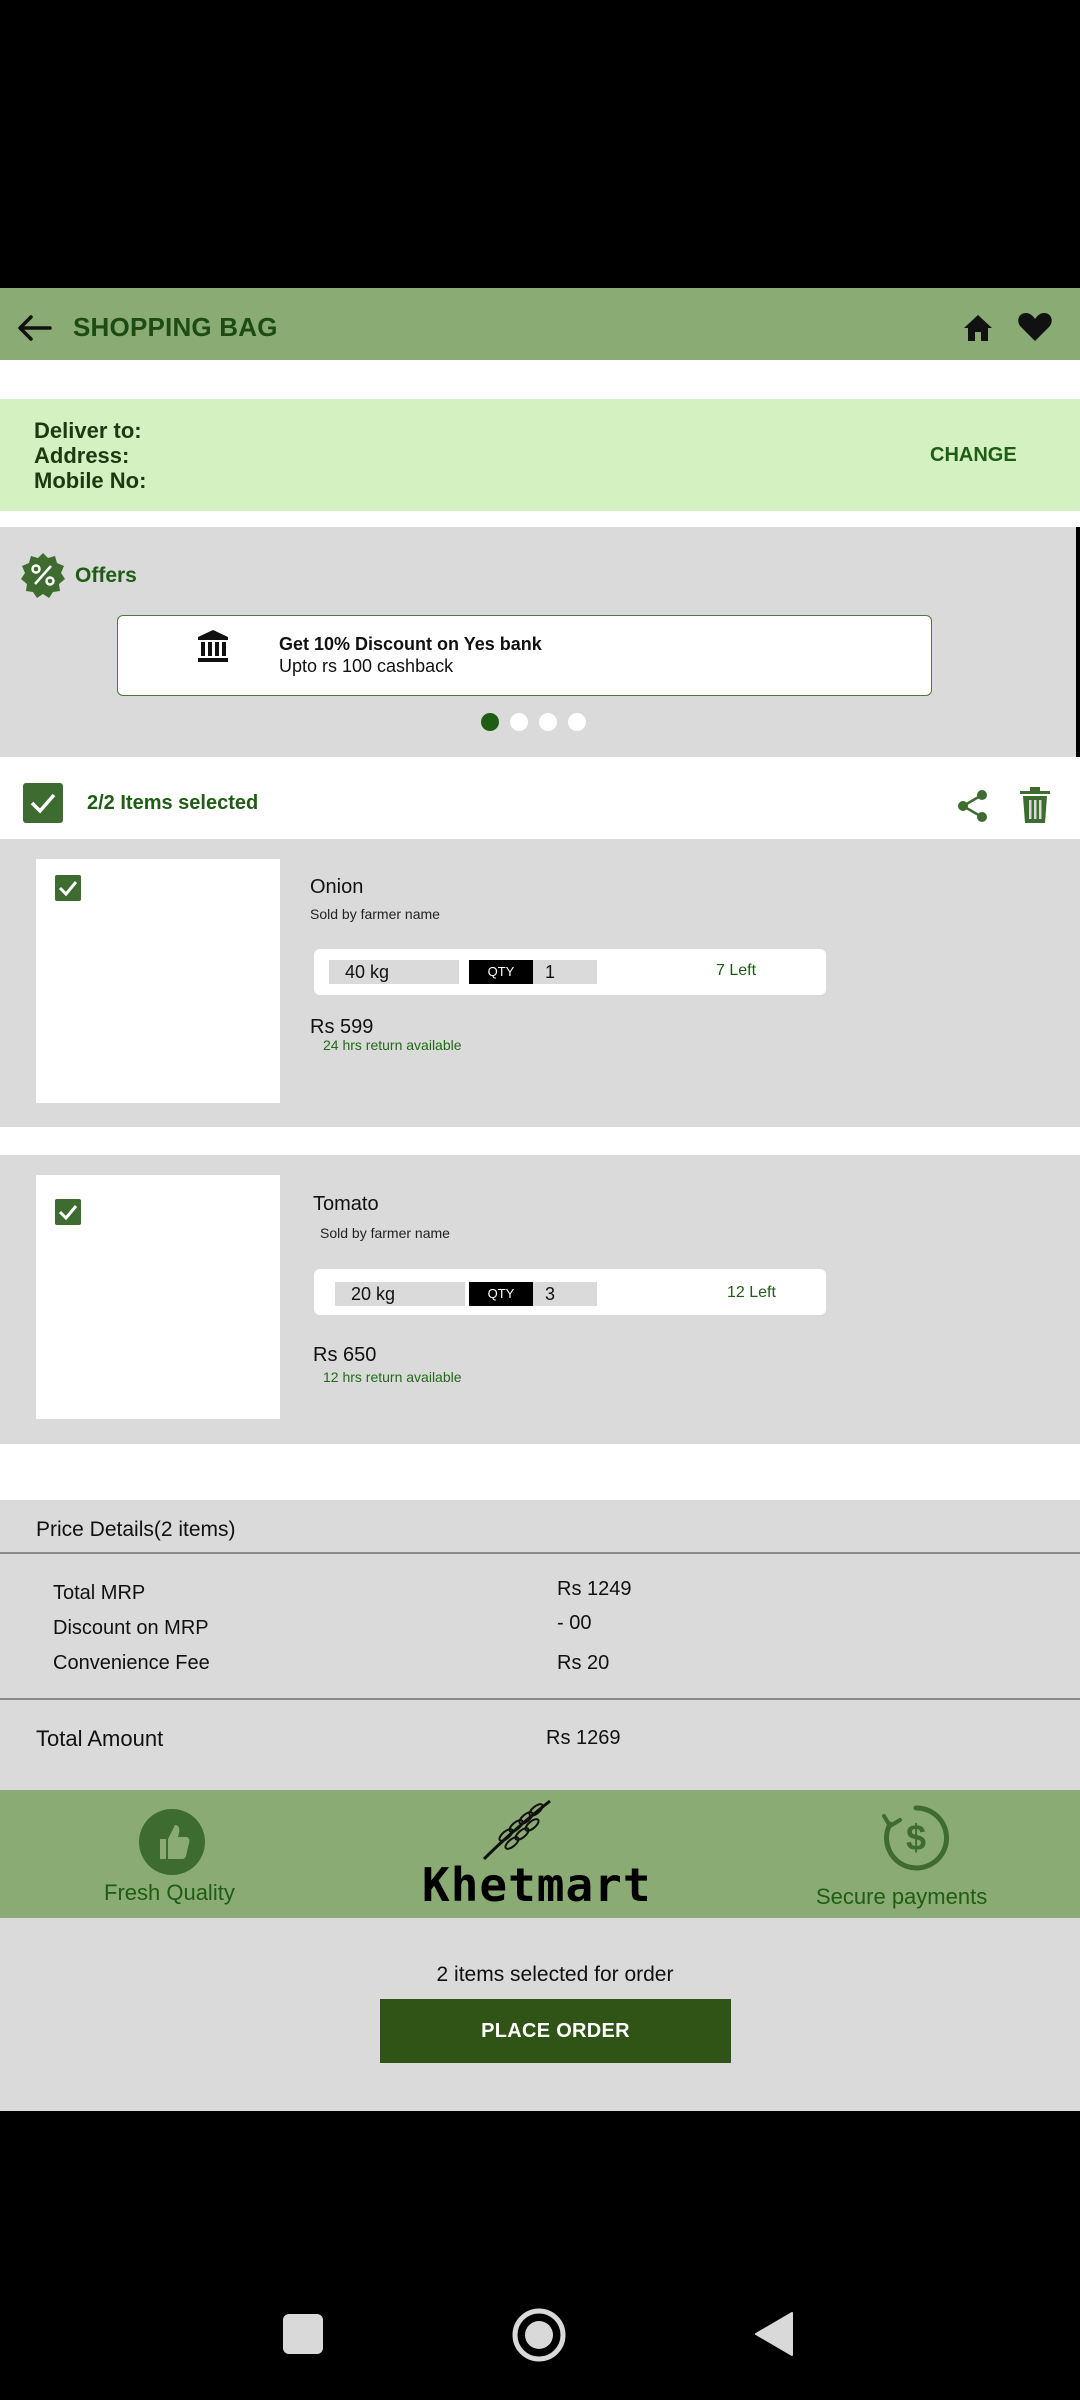 The image size is (1080, 2400). I want to click on qty-select: 1, so click(565, 972).